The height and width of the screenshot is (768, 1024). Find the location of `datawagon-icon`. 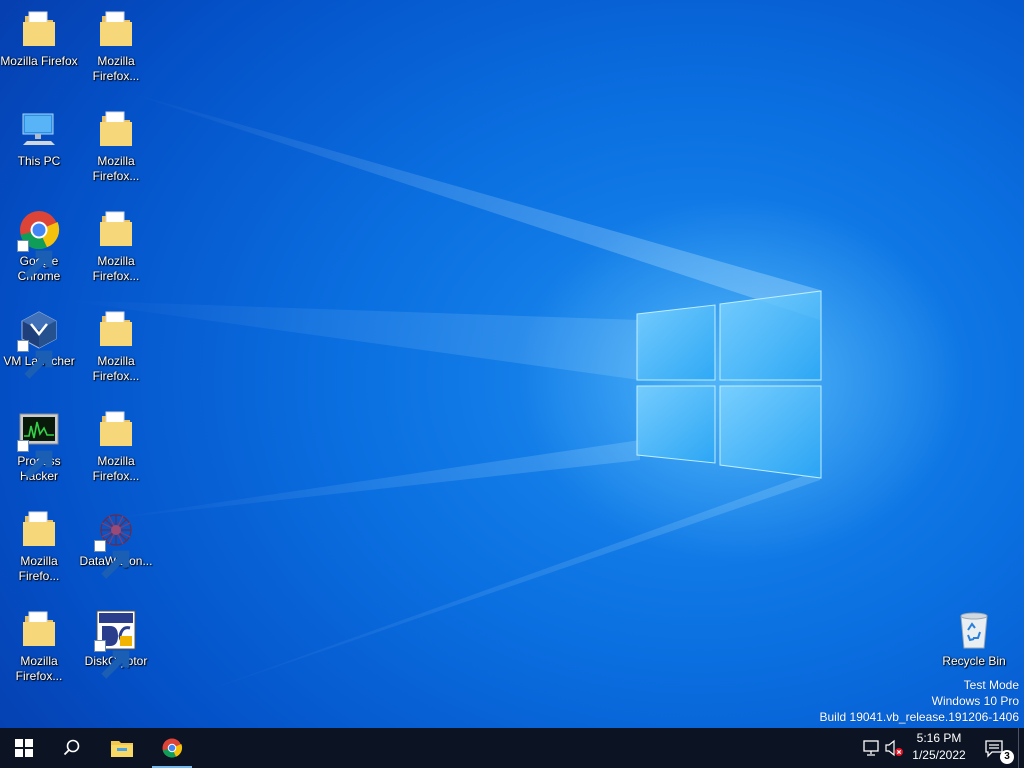

datawagon-icon is located at coordinates (116, 543).